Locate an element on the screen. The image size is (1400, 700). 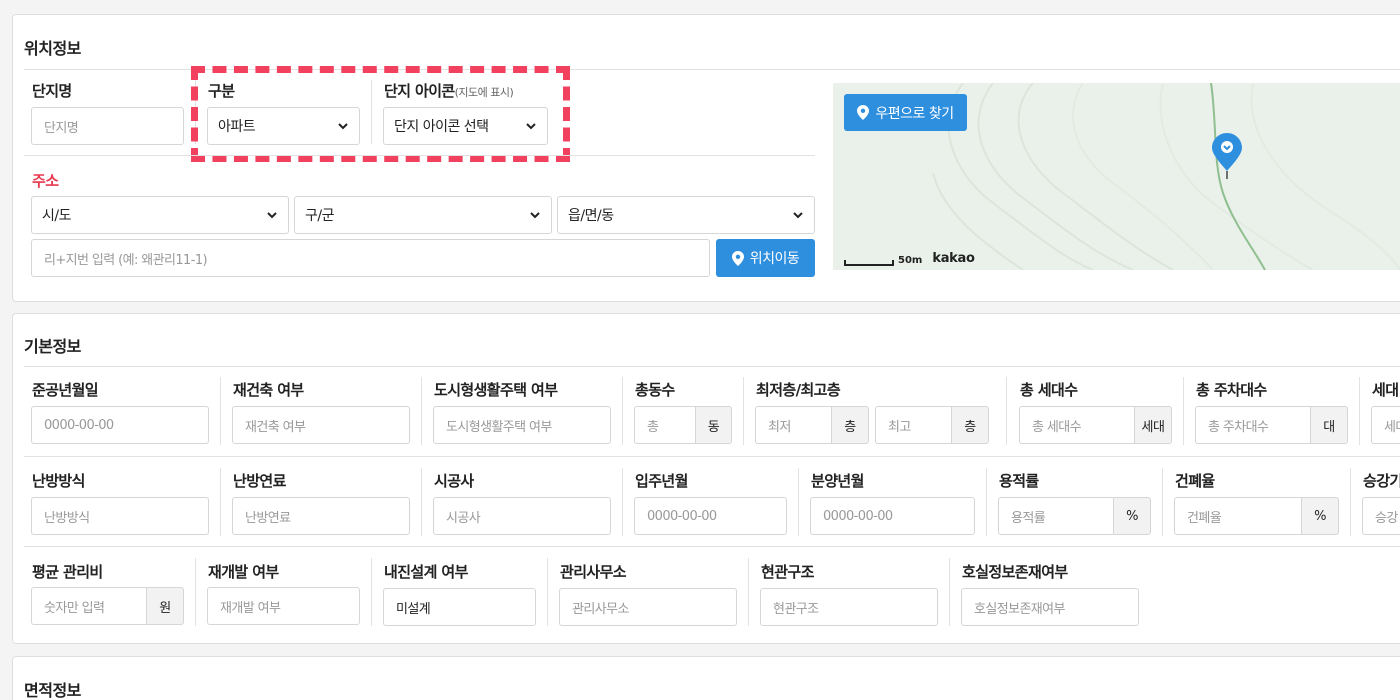
move-in-input: 0000-00-00 is located at coordinates (710, 516).